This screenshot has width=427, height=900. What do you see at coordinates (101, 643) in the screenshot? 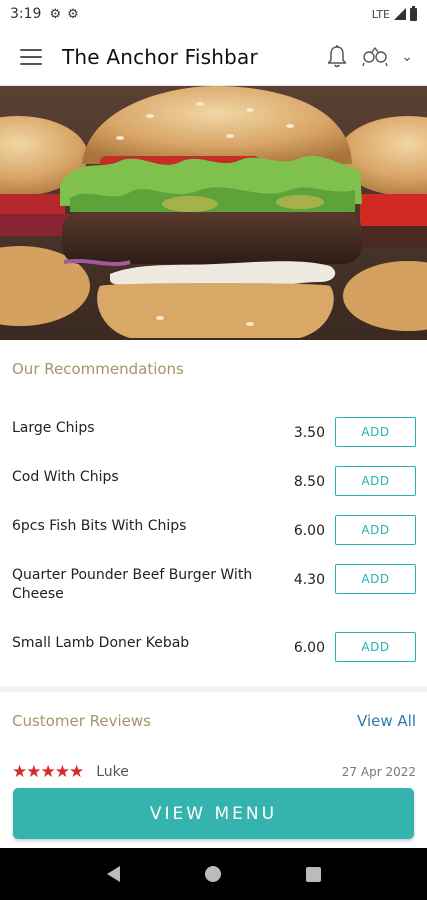
I see `item-name: Small Lamb Doner Kebab` at bounding box center [101, 643].